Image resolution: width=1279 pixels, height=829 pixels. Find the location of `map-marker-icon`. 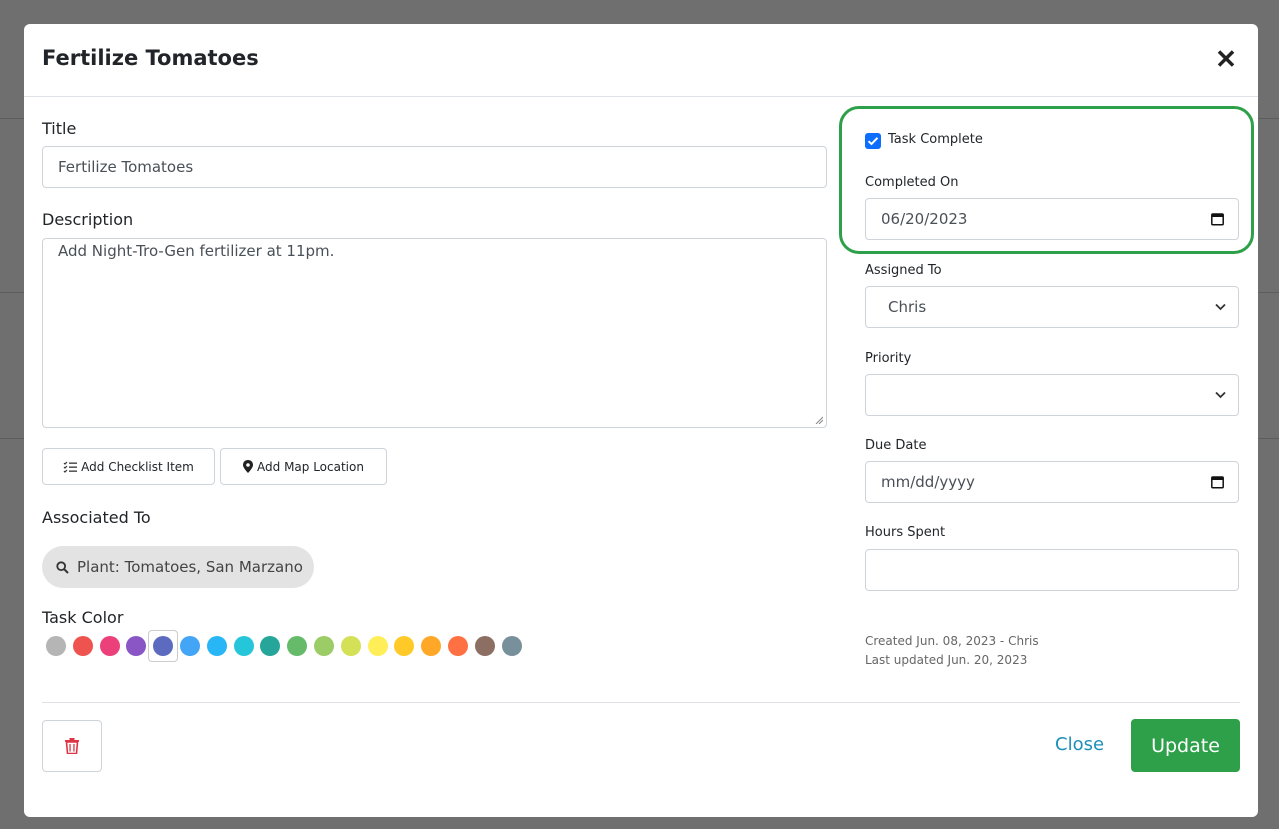

map-marker-icon is located at coordinates (248, 466).